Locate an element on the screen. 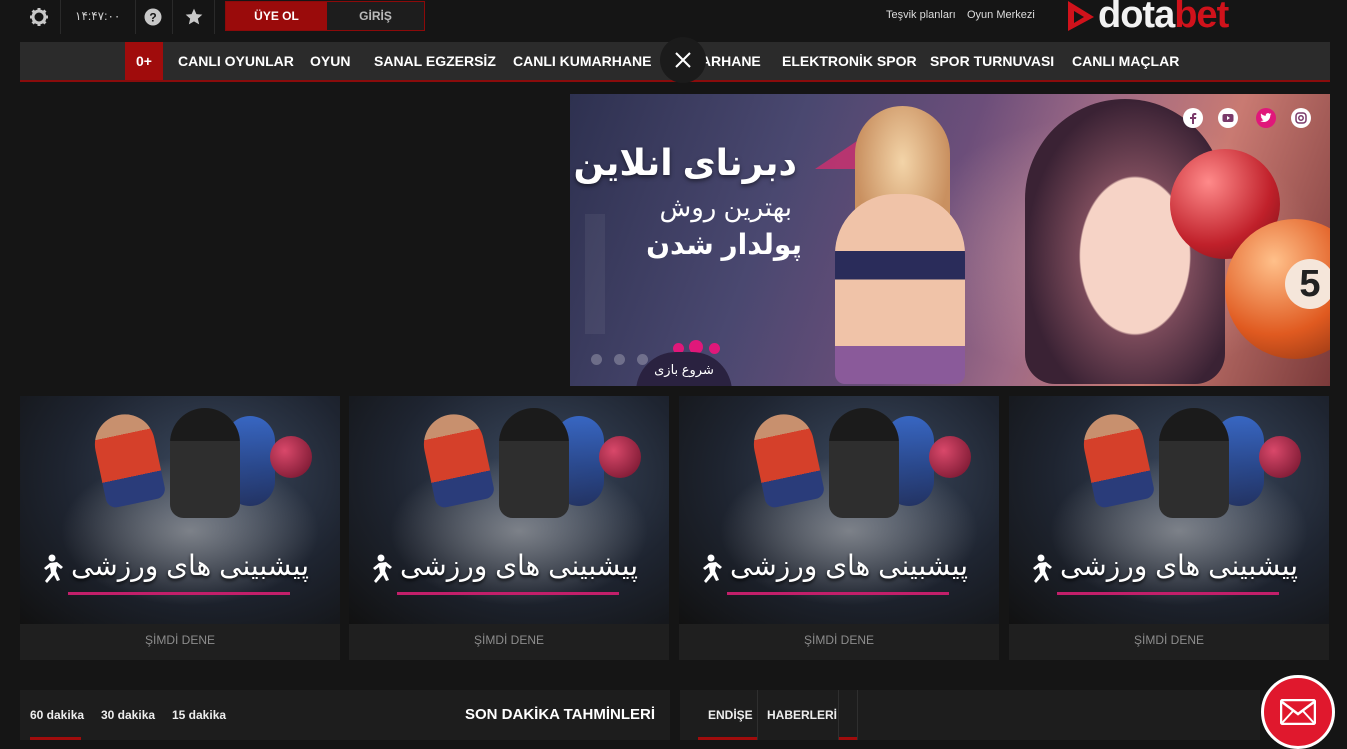 Image resolution: width=1347 pixels, height=749 pixels. banner-subtitle-1: بهترین روش is located at coordinates (725, 207).